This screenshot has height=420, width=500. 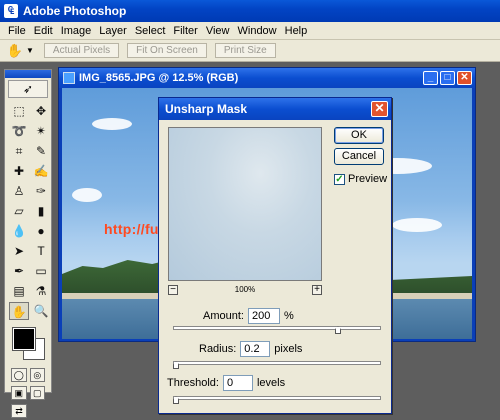 What do you see at coordinates (19, 211) in the screenshot?
I see `eraser-tool-icon: ▱` at bounding box center [19, 211].